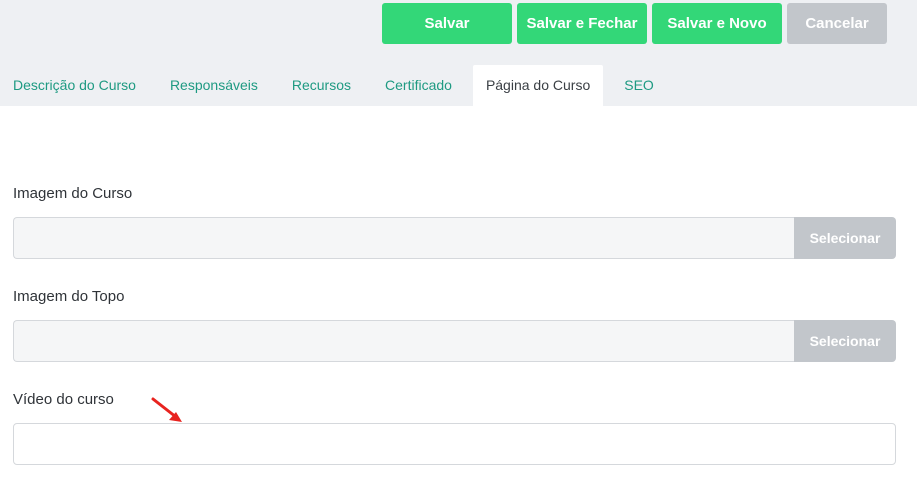 The width and height of the screenshot is (917, 493). Describe the element at coordinates (63, 399) in the screenshot. I see `course-video-label: Vídeo do curso` at that location.